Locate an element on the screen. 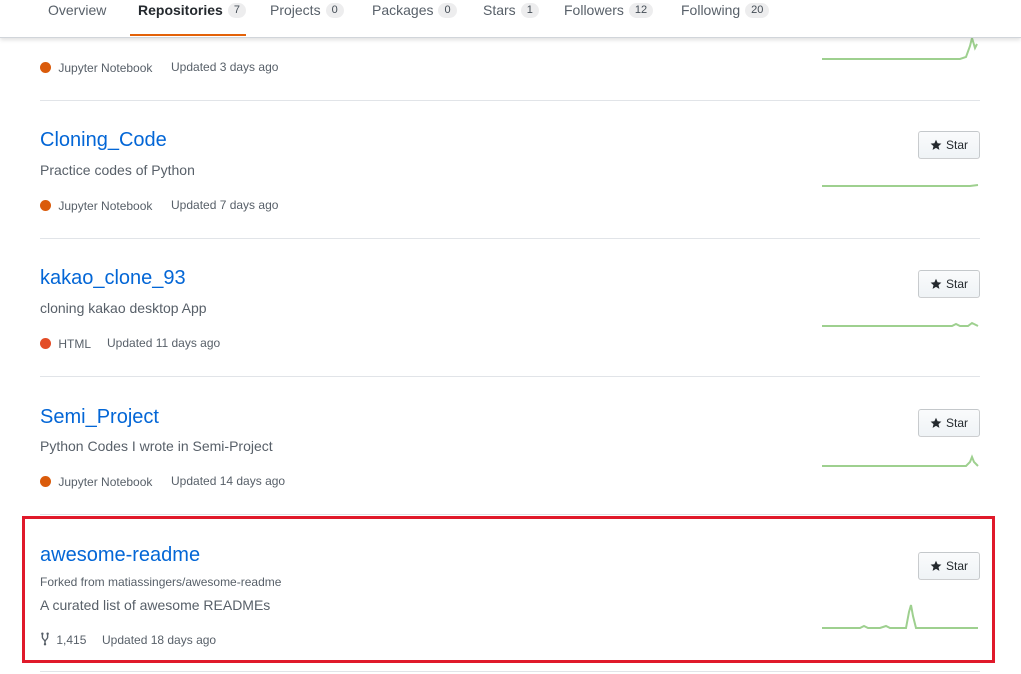 The height and width of the screenshot is (674, 1021). repo-description: cloning kakao desktop App is located at coordinates (123, 308).